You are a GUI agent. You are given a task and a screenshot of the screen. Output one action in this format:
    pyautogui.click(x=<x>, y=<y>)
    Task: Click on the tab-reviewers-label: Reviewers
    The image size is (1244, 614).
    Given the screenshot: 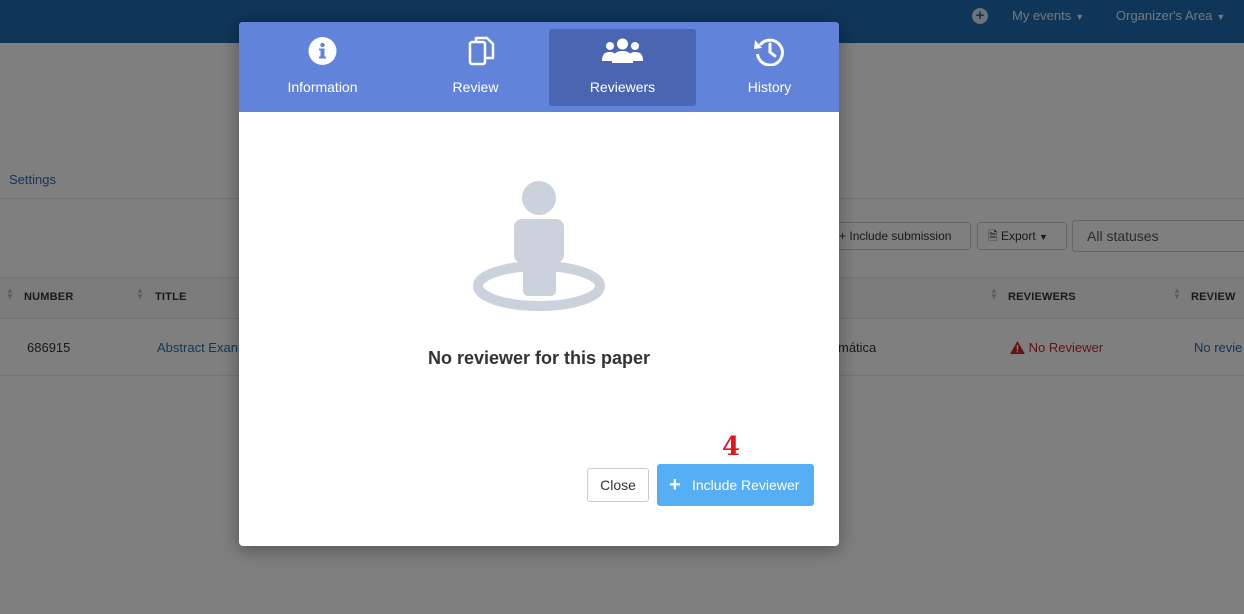 What is the action you would take?
    pyautogui.click(x=622, y=87)
    